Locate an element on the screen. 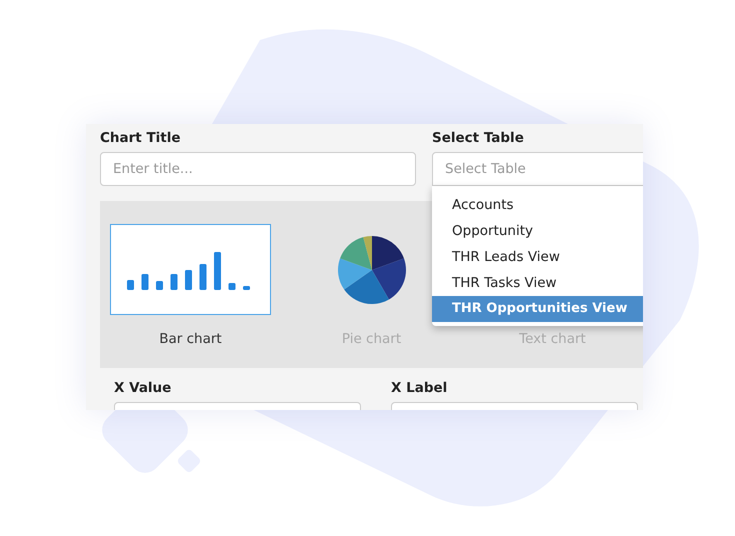  pie-chart-icon is located at coordinates (372, 270).